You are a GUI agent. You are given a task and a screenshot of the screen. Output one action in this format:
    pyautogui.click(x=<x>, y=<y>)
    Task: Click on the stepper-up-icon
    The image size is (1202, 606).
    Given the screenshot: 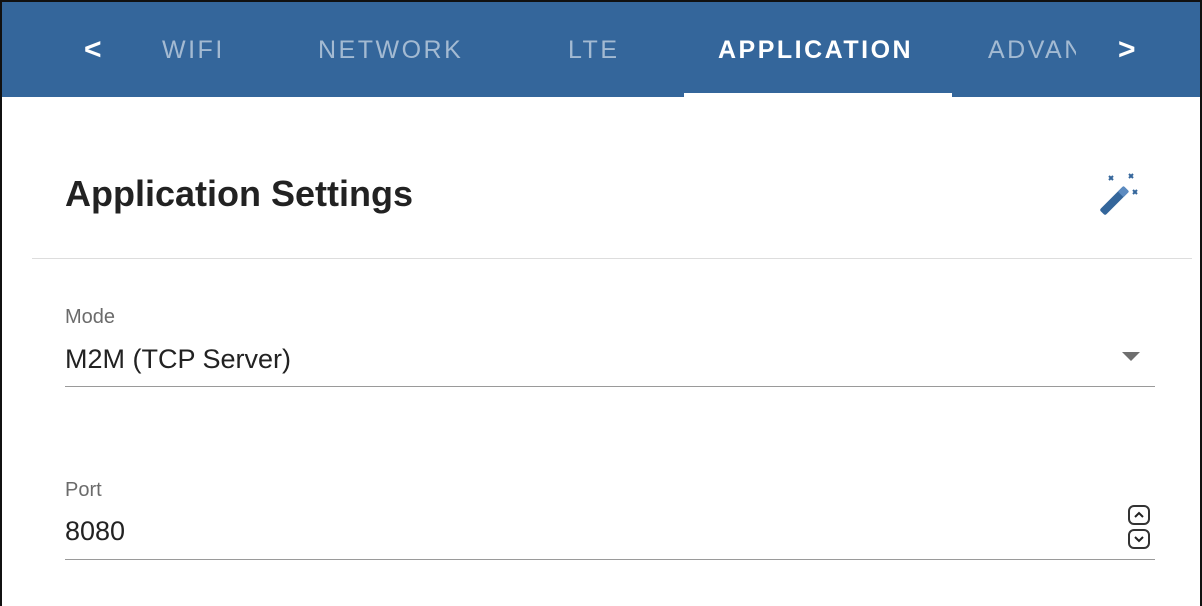 What is the action you would take?
    pyautogui.click(x=1139, y=515)
    